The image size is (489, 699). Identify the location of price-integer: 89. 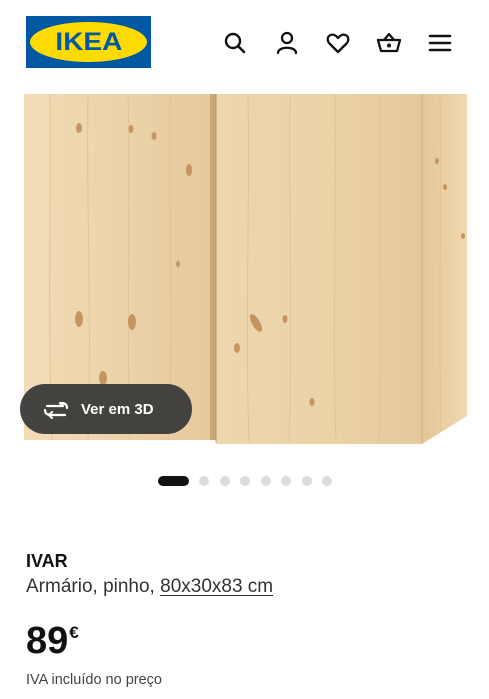
(47, 641).